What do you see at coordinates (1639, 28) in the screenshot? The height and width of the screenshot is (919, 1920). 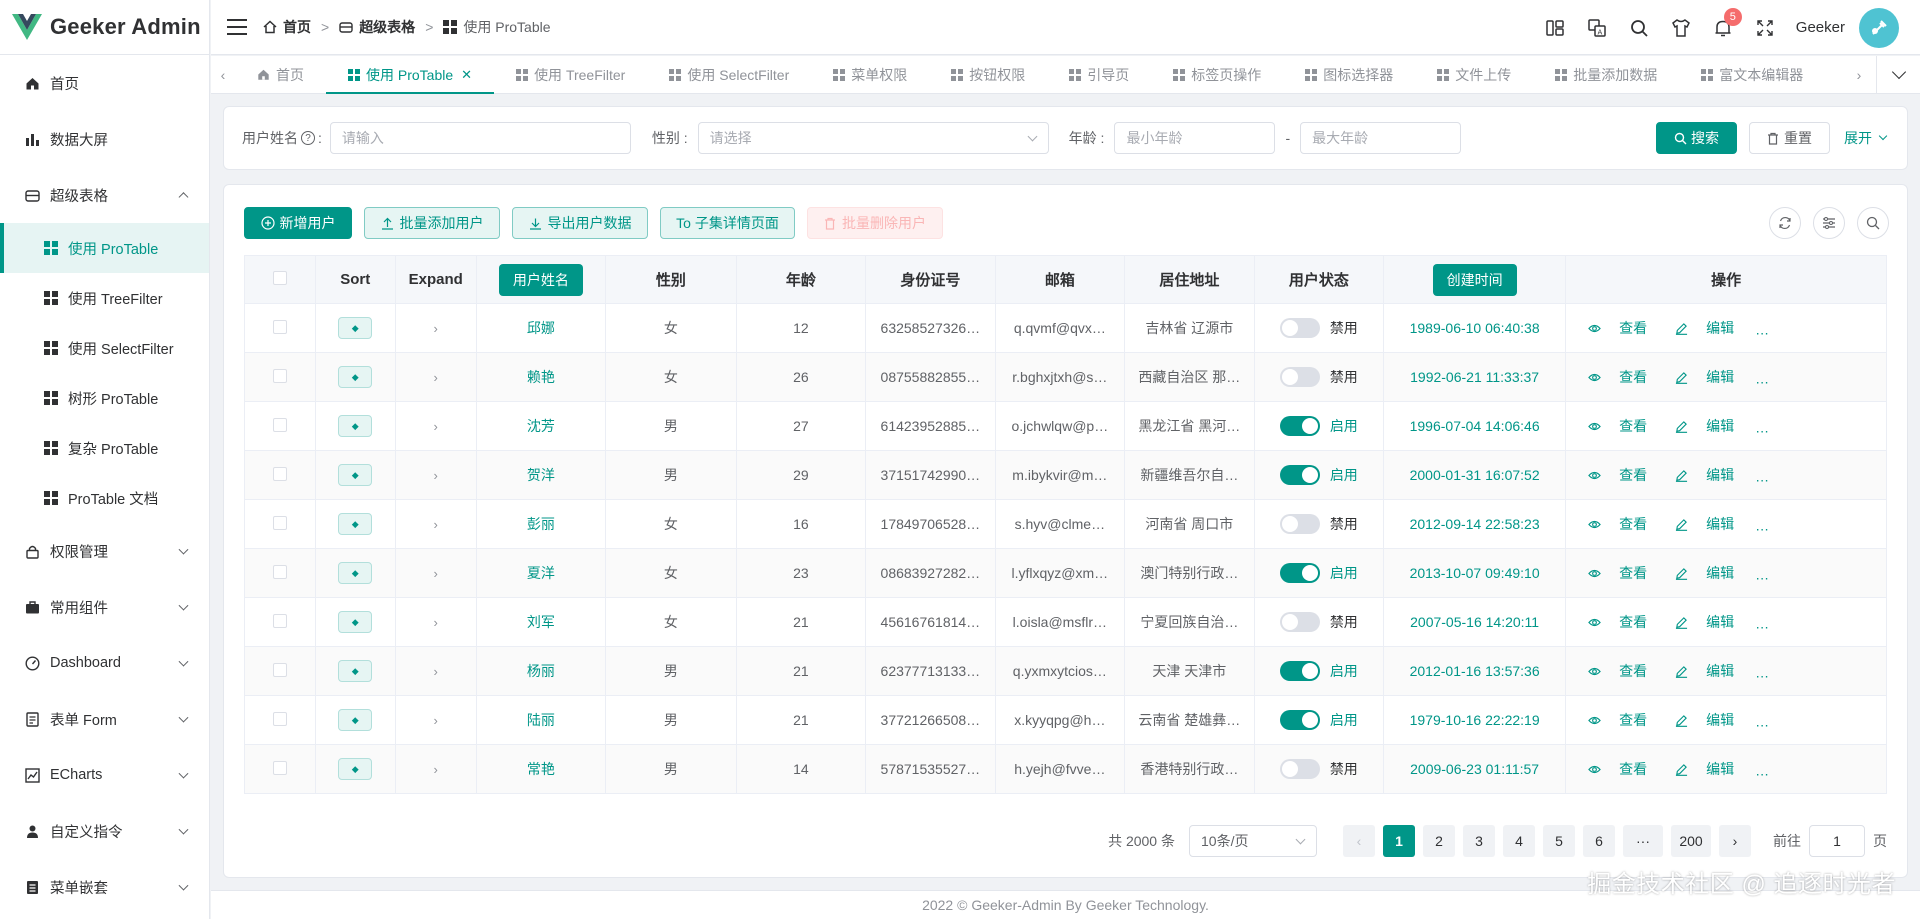 I see `search-icon` at bounding box center [1639, 28].